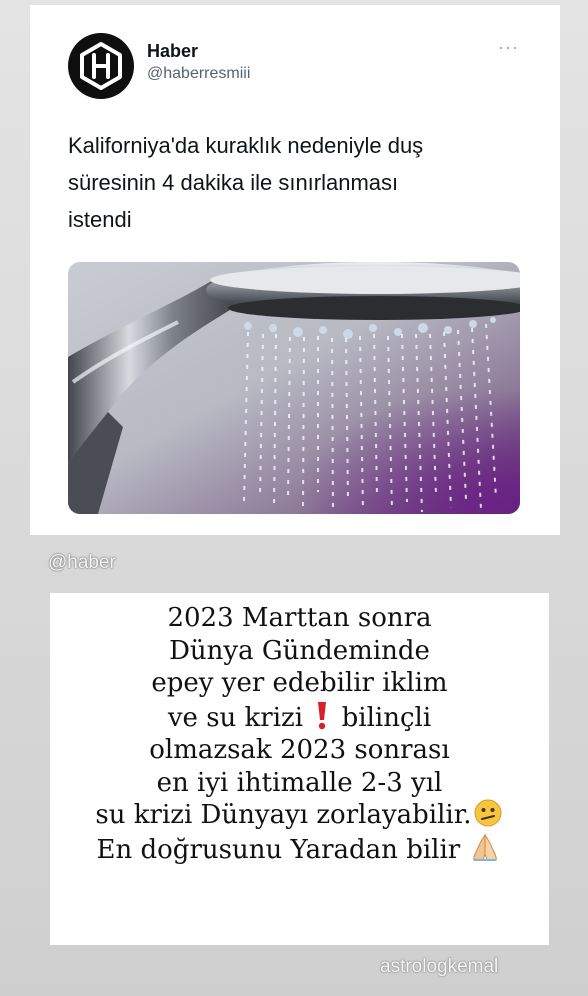 This screenshot has height=996, width=588. Describe the element at coordinates (510, 47) in the screenshot. I see `more-options-icon: ···` at that location.